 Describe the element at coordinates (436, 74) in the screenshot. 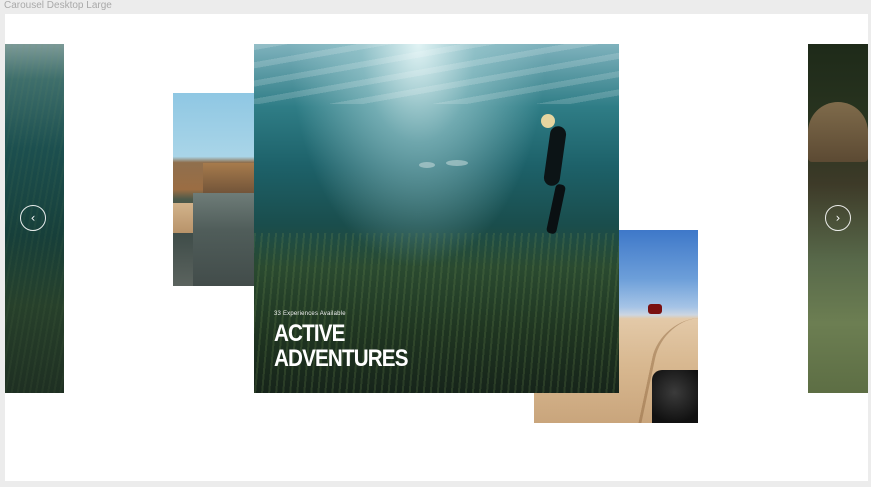

I see `slide-active-water-surface` at that location.